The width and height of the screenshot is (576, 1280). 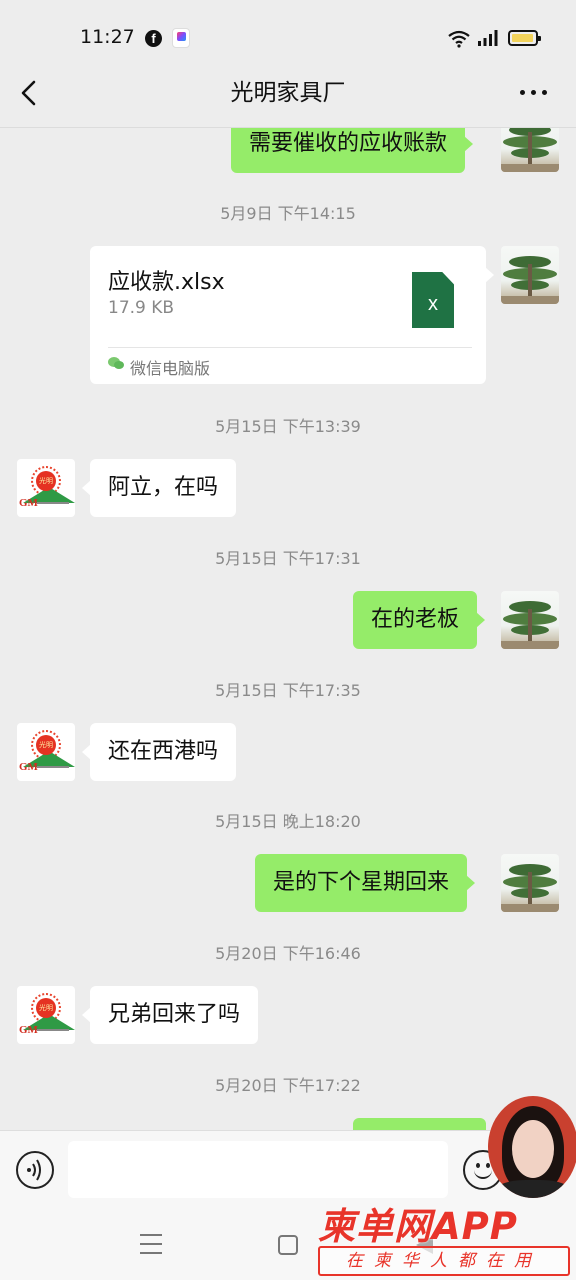 What do you see at coordinates (534, 93) in the screenshot?
I see `more-dots-icon` at bounding box center [534, 93].